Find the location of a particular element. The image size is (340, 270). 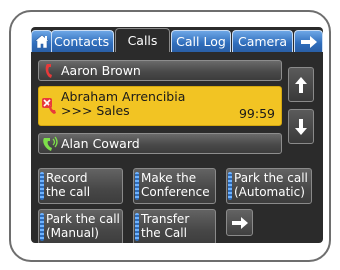

more-actions-button is located at coordinates (239, 222).